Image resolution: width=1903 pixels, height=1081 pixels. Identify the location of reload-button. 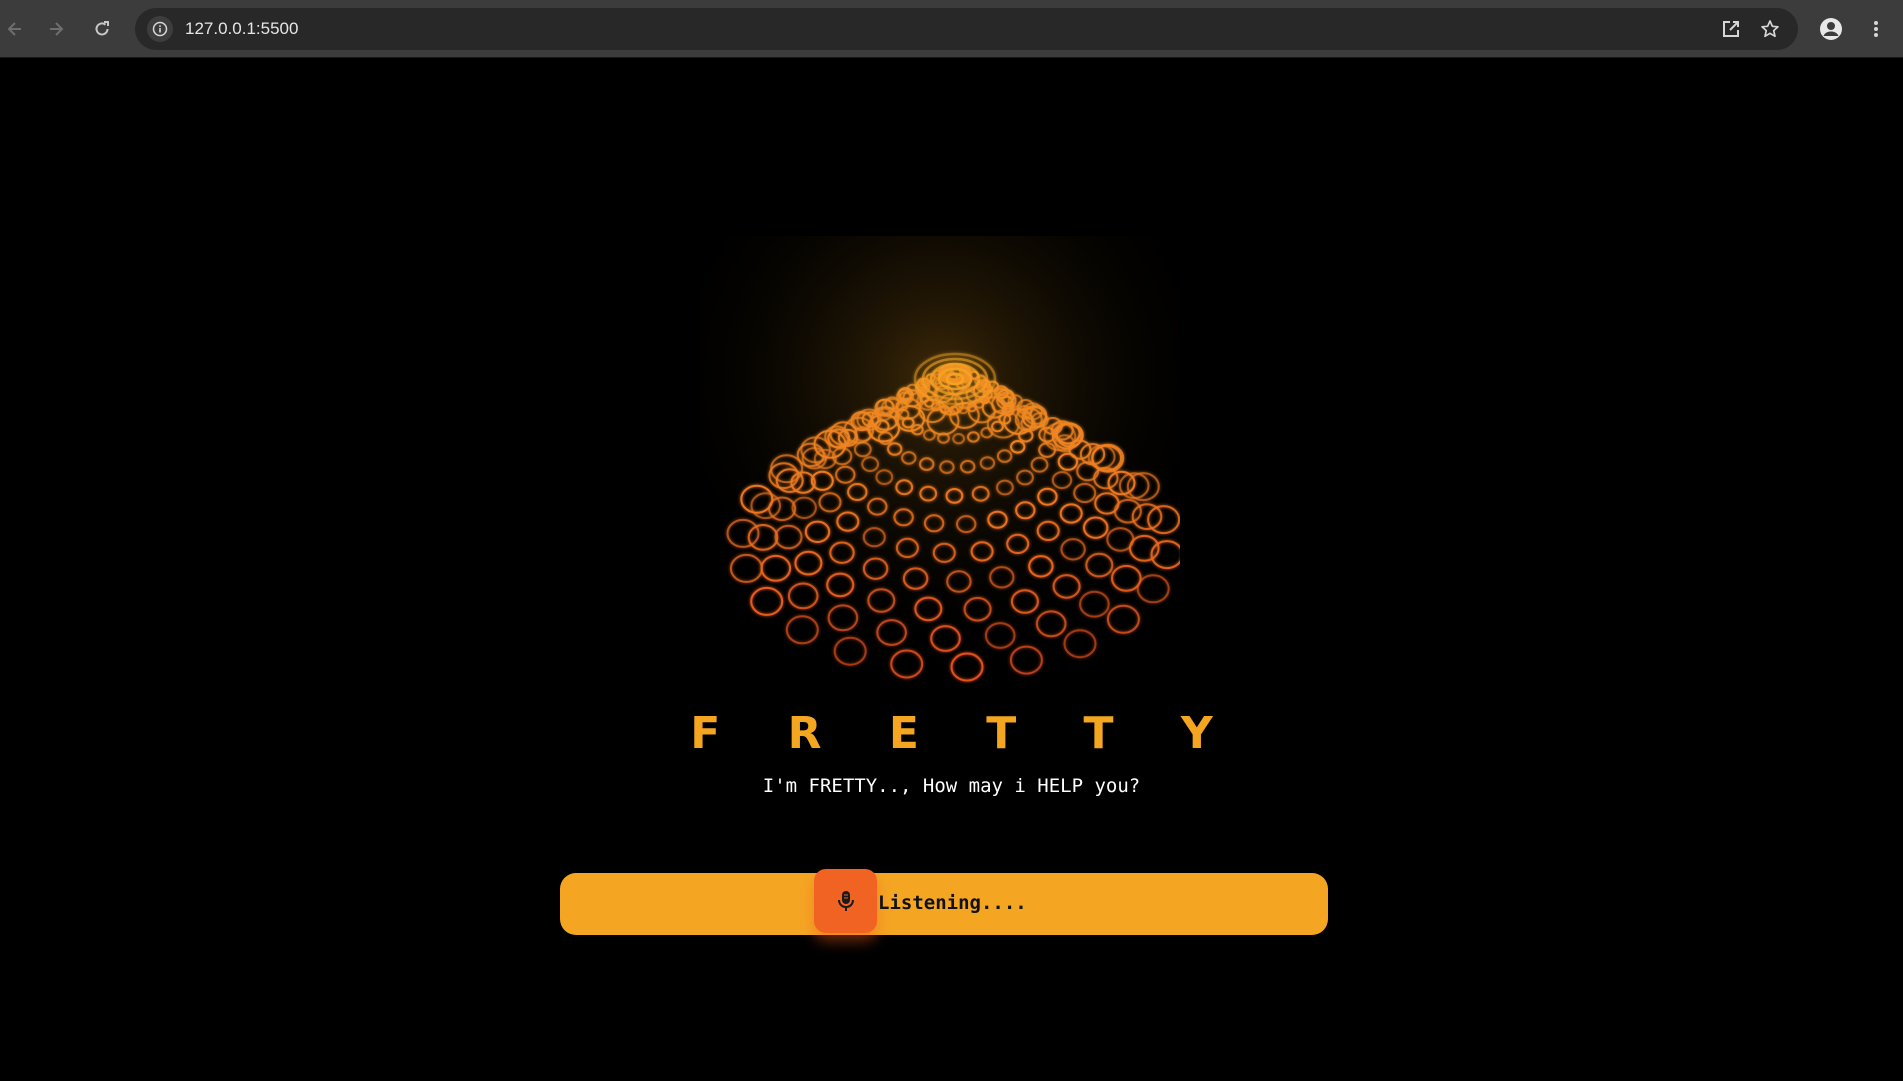
(102, 29).